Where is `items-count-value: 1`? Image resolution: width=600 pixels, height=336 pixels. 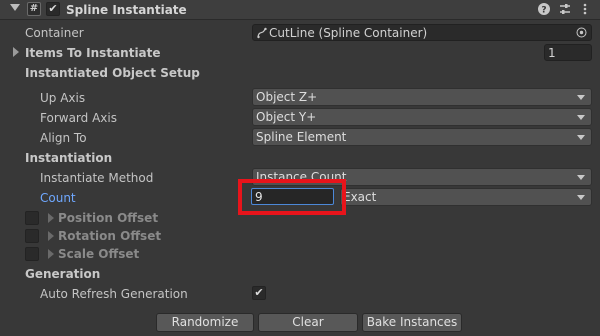 items-count-value: 1 is located at coordinates (552, 53).